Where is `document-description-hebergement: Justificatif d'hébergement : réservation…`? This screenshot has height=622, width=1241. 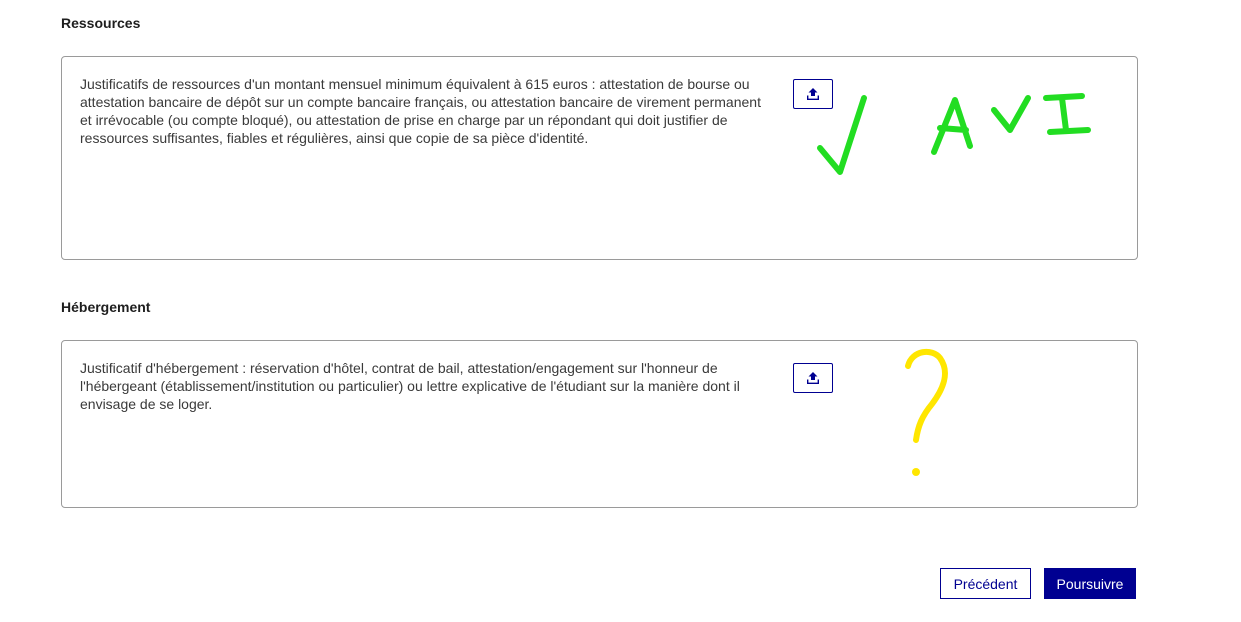
document-description-hebergement: Justificatif d'hébergement : réservation… is located at coordinates (410, 386).